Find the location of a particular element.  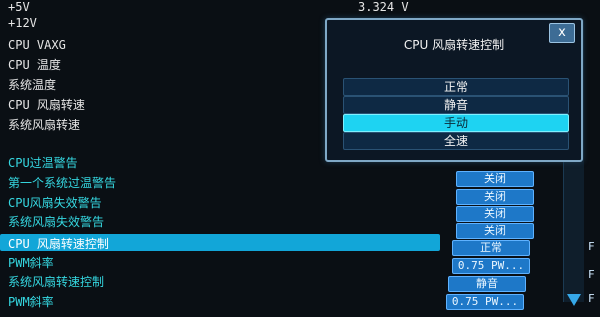

option-normal: 正常 is located at coordinates (456, 87).